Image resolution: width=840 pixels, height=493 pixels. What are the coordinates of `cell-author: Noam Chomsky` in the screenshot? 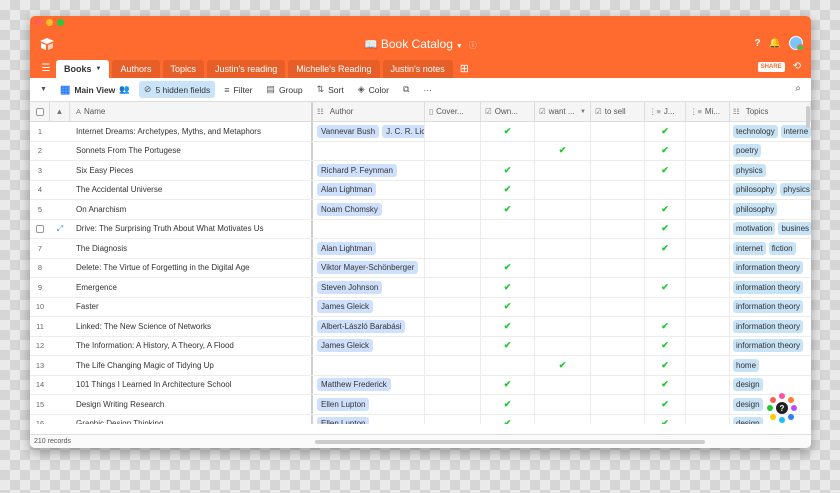 It's located at (369, 209).